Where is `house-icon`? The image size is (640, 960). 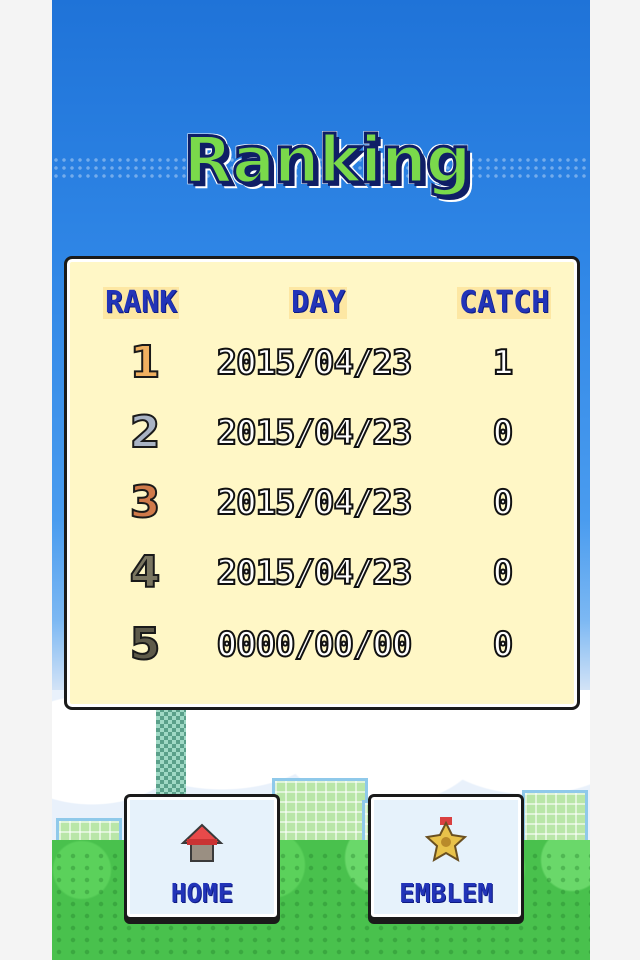 house-icon is located at coordinates (202, 842).